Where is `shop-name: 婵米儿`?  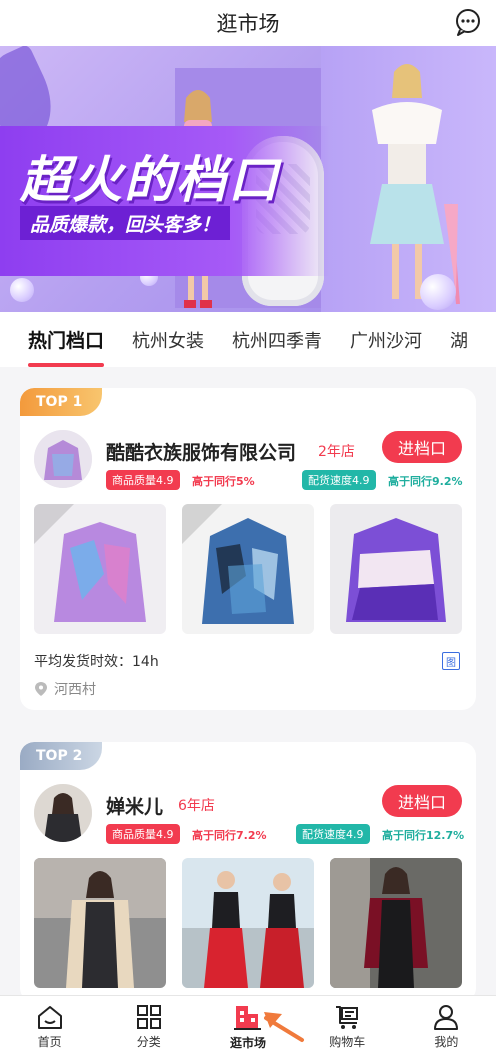 shop-name: 婵米儿 is located at coordinates (134, 805).